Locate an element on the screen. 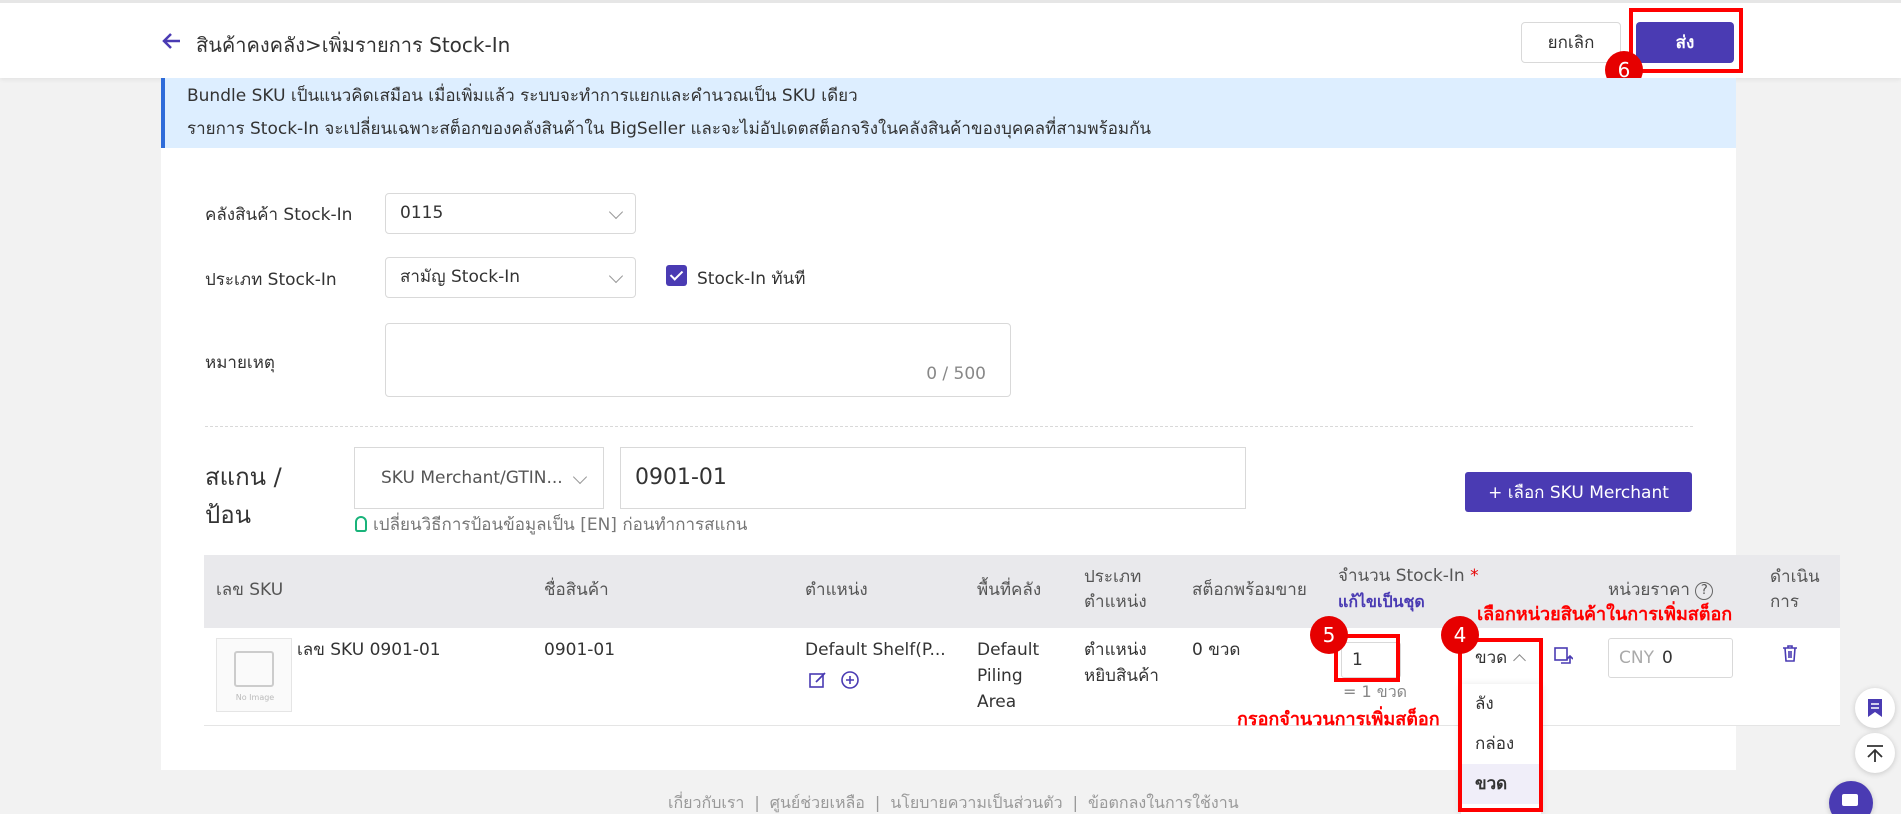 This screenshot has width=1901, height=814. row-location-type: ตำแหน่ง หยิบสินค้า is located at coordinates (1121, 663).